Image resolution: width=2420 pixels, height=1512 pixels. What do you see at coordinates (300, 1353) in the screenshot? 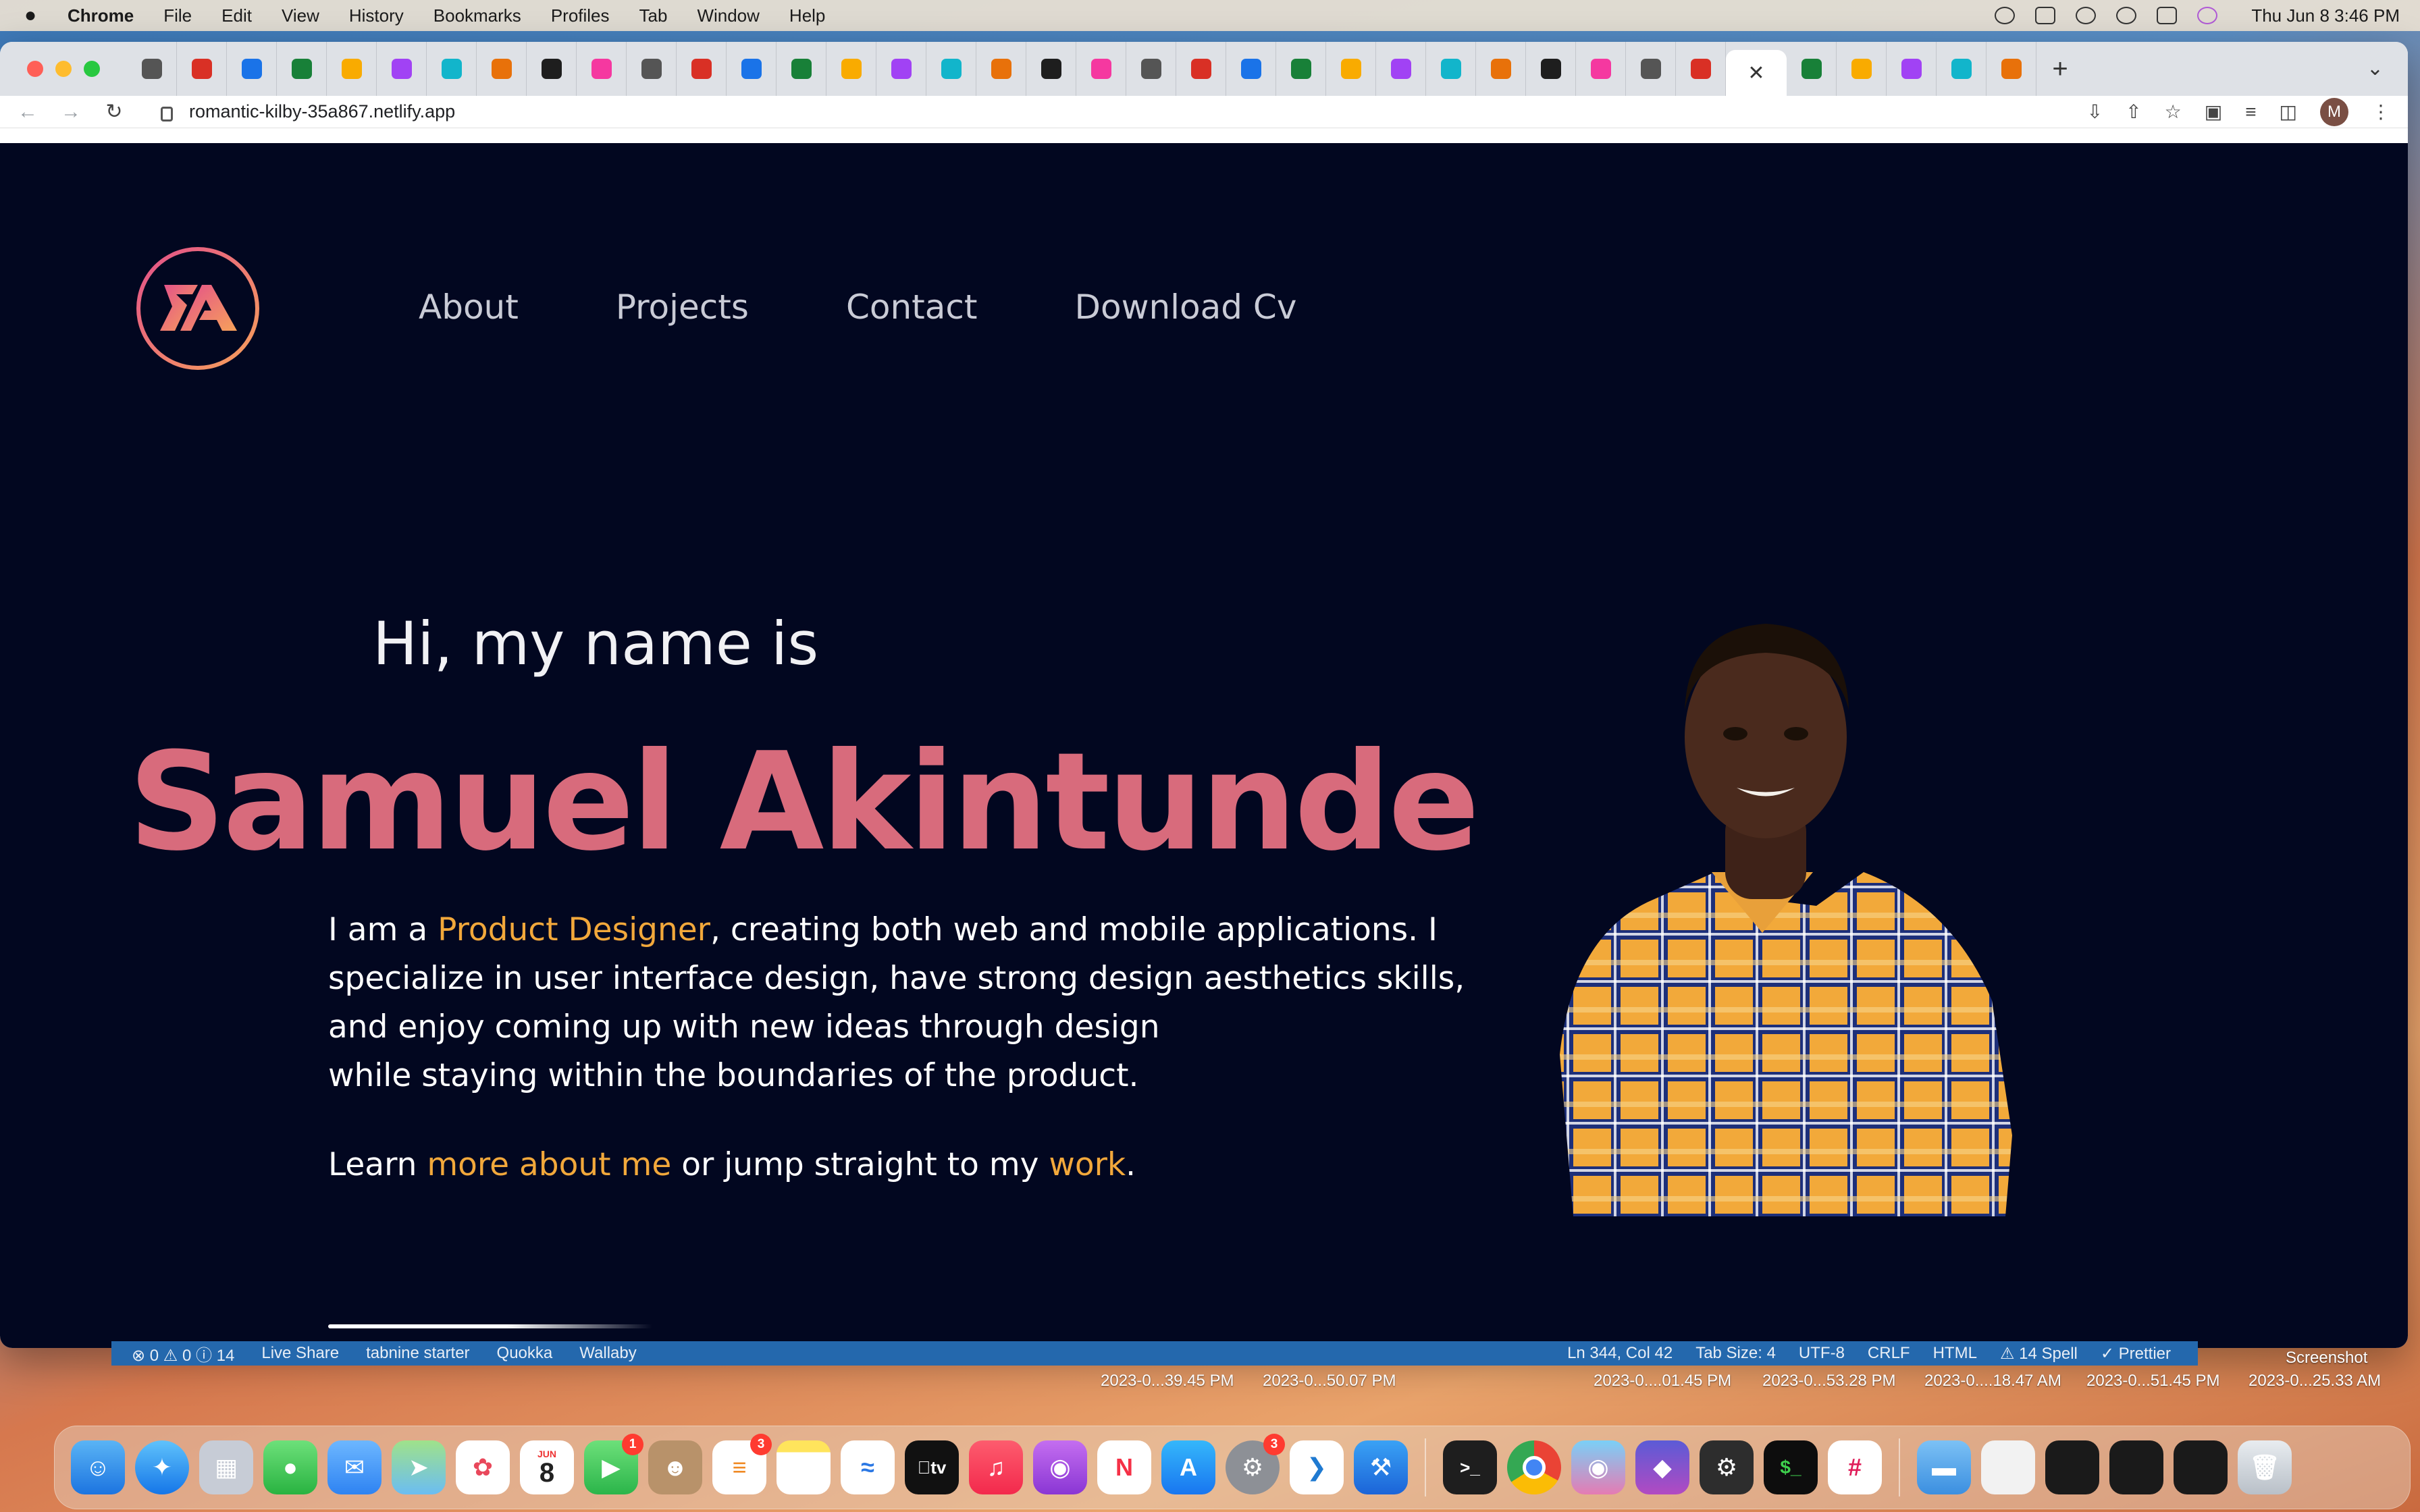
I see `live-share-status: Live Share` at bounding box center [300, 1353].